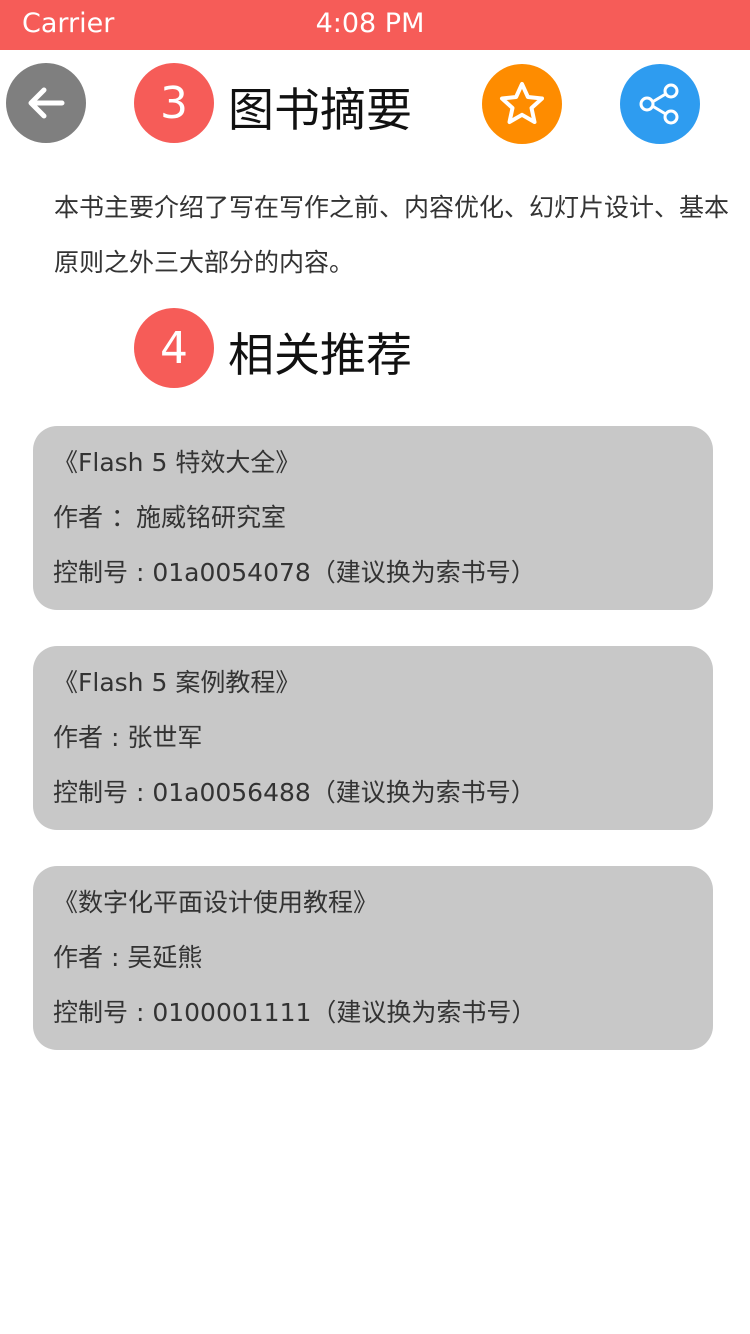 Image resolution: width=750 pixels, height=1334 pixels. Describe the element at coordinates (128, 957) in the screenshot. I see `book-author: 作者 : 吴延熊` at that location.